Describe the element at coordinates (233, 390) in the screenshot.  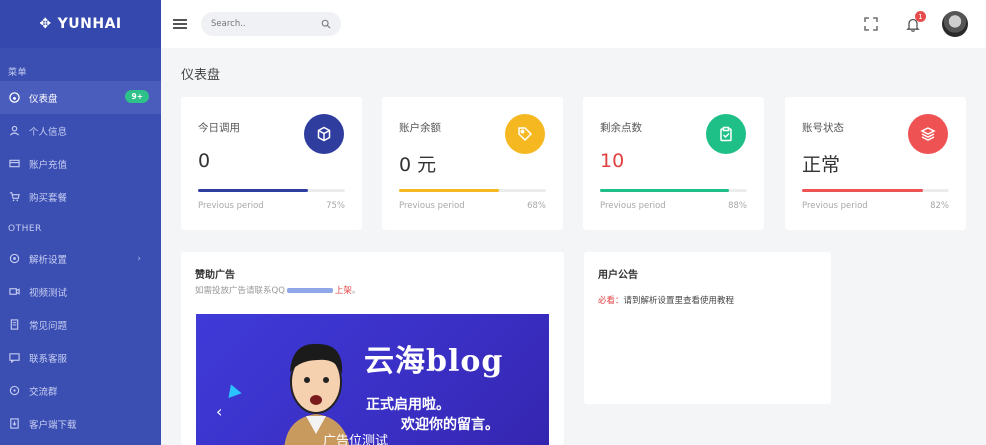
I see `triangle-decoration` at that location.